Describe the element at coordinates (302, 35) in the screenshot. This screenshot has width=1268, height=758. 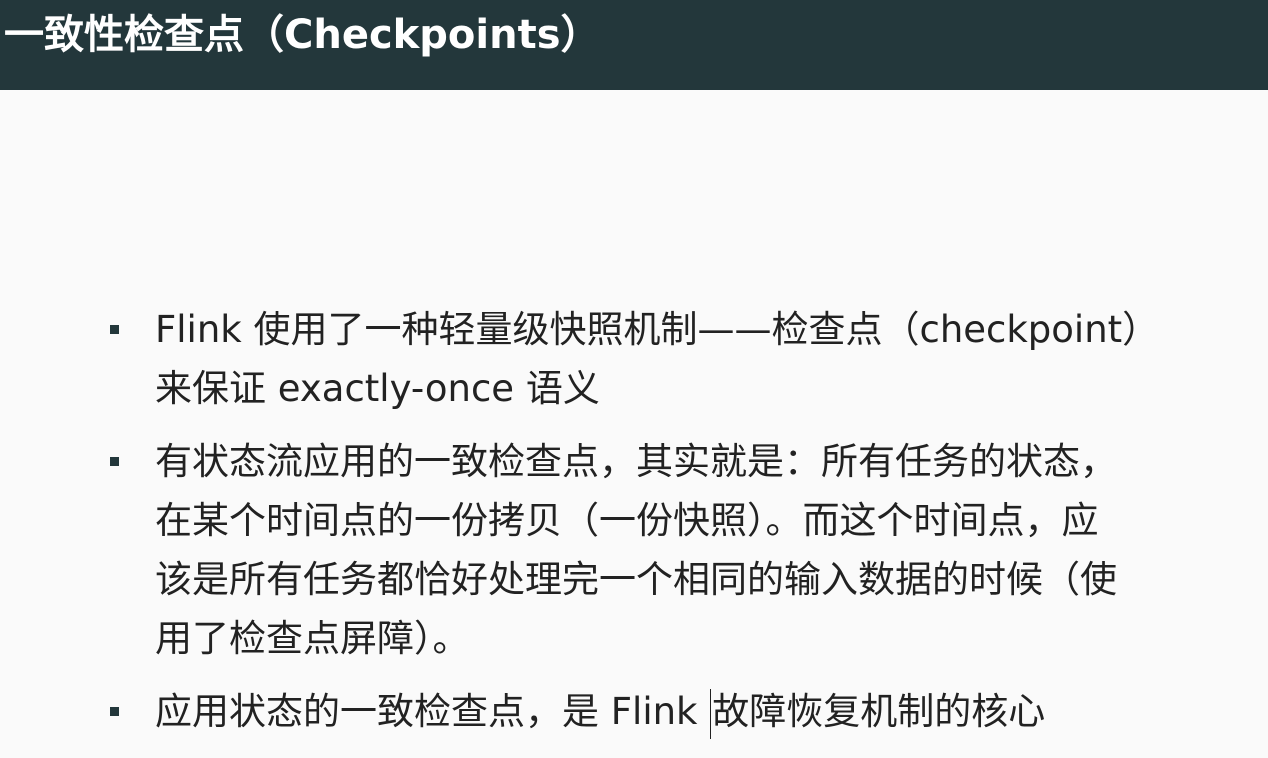
I see `slide-title: 一致性检查点（Checkpoints）` at that location.